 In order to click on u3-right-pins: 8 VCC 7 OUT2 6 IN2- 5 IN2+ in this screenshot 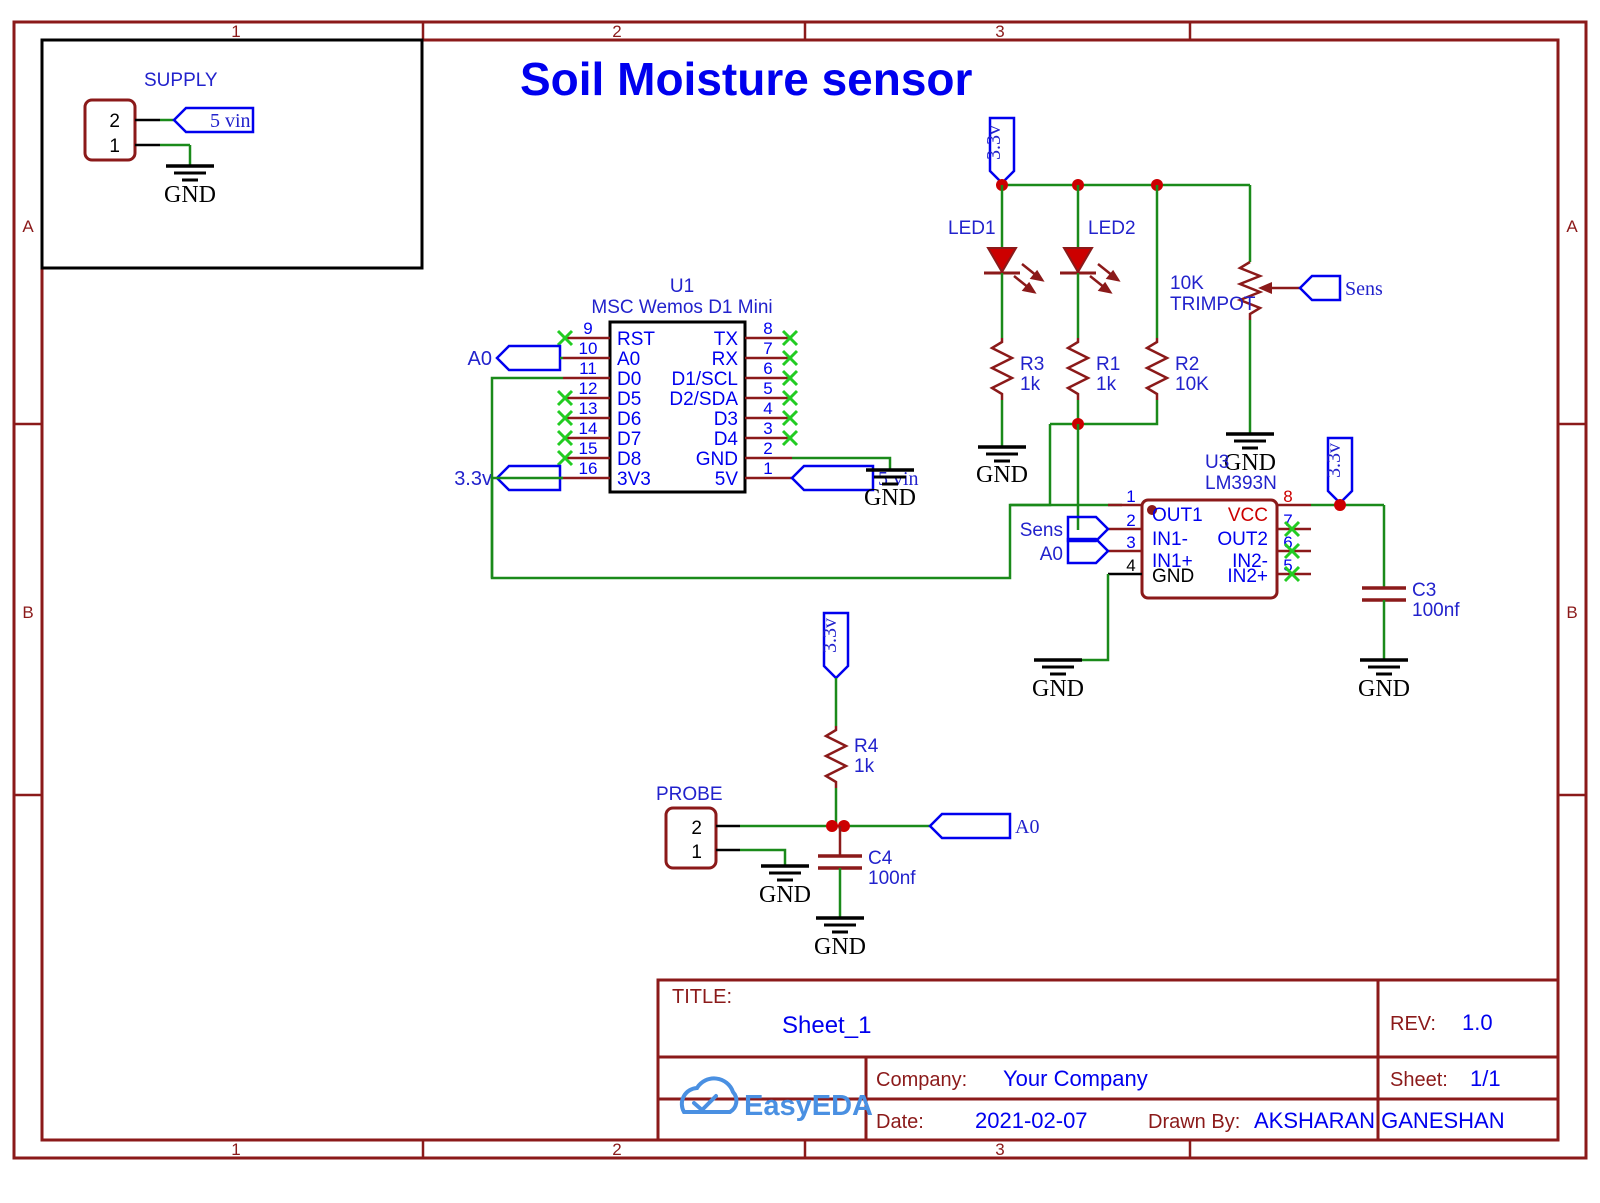, I will do `click(1264, 537)`.